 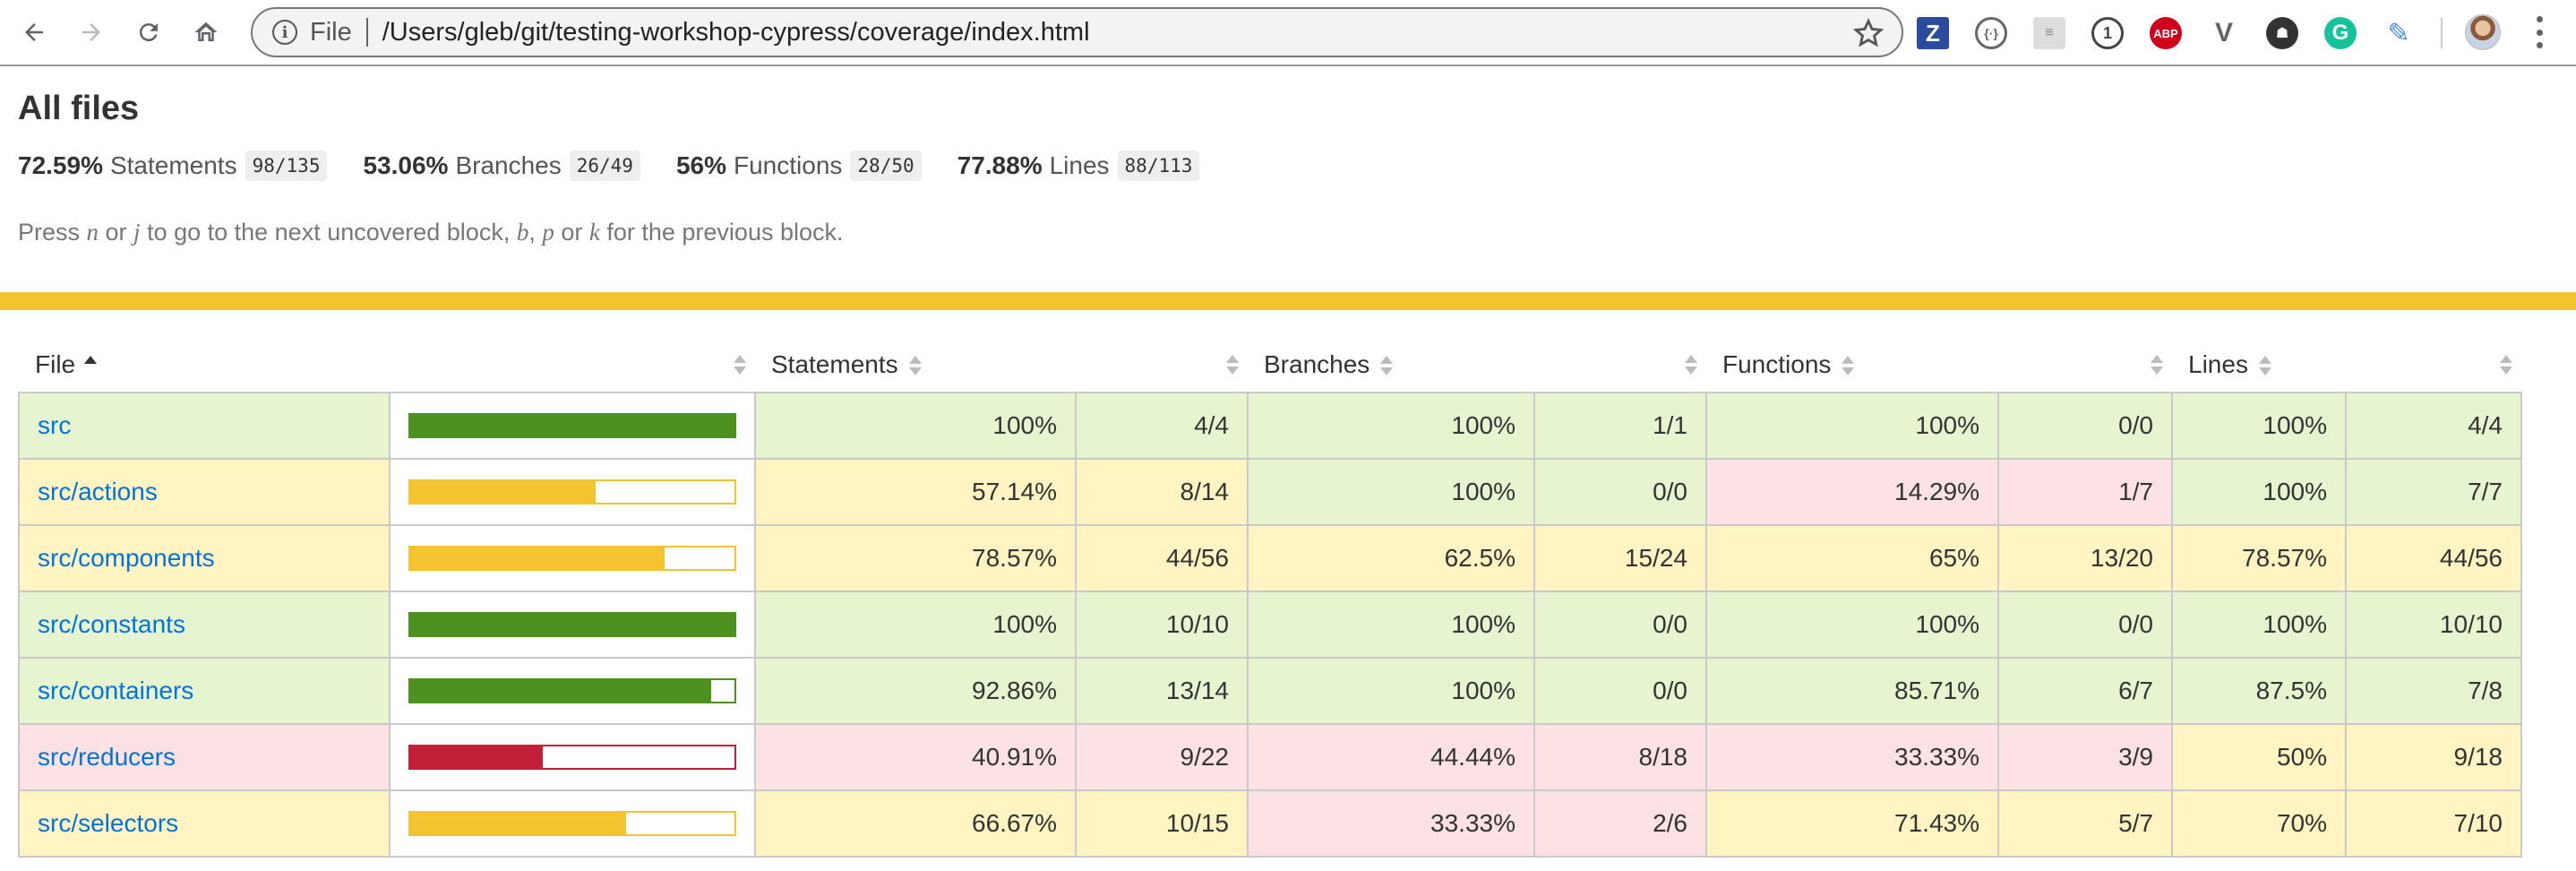 I want to click on header-lines-raw, so click(x=2433, y=364).